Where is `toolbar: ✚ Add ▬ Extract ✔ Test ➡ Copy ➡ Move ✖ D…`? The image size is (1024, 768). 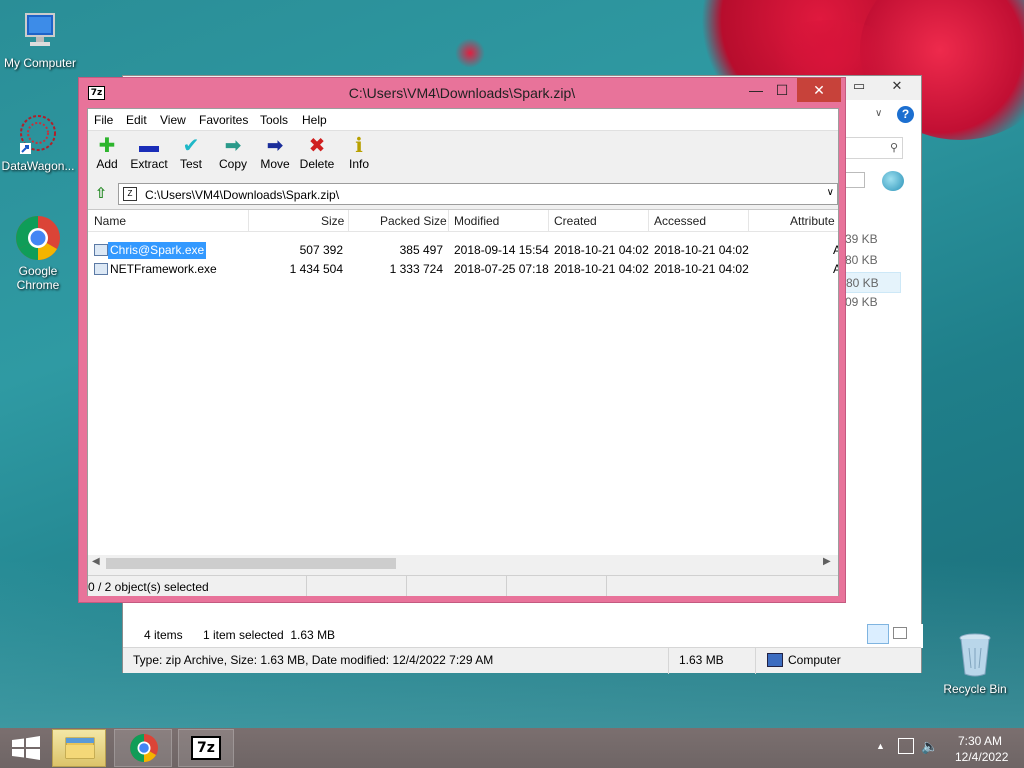 toolbar: ✚ Add ▬ Extract ✔ Test ➡ Copy ➡ Move ✖ D… is located at coordinates (463, 156).